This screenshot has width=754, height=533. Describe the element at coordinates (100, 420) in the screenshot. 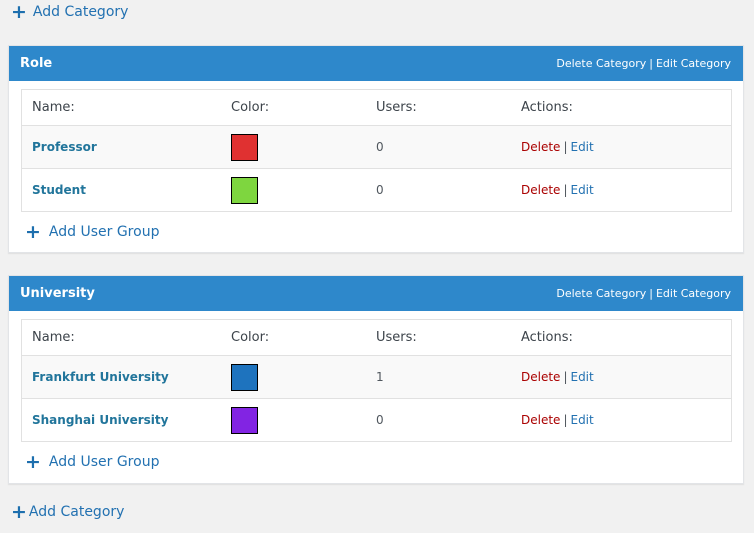

I see `group-name-link: Shanghai University` at that location.